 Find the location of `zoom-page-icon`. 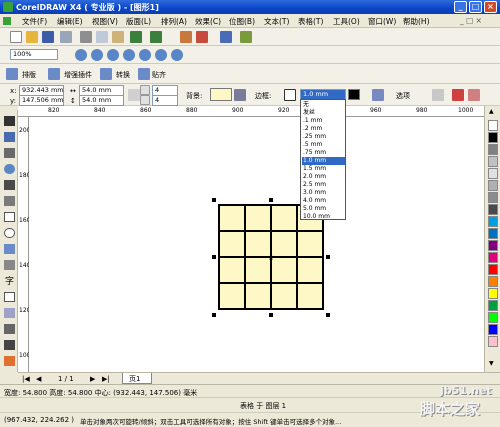

zoom-page-icon is located at coordinates (145, 55).